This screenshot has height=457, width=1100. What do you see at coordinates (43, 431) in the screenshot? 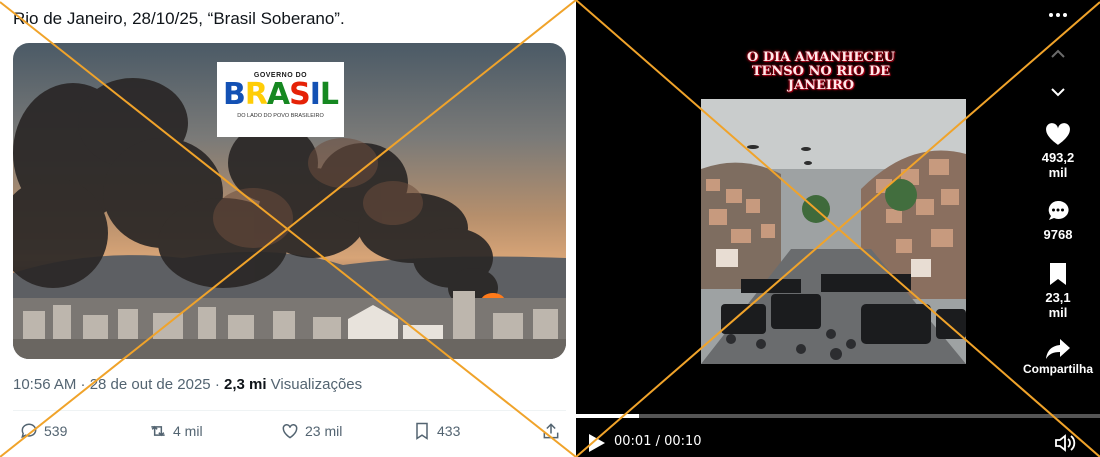
I see `reply-button: 539` at bounding box center [43, 431].